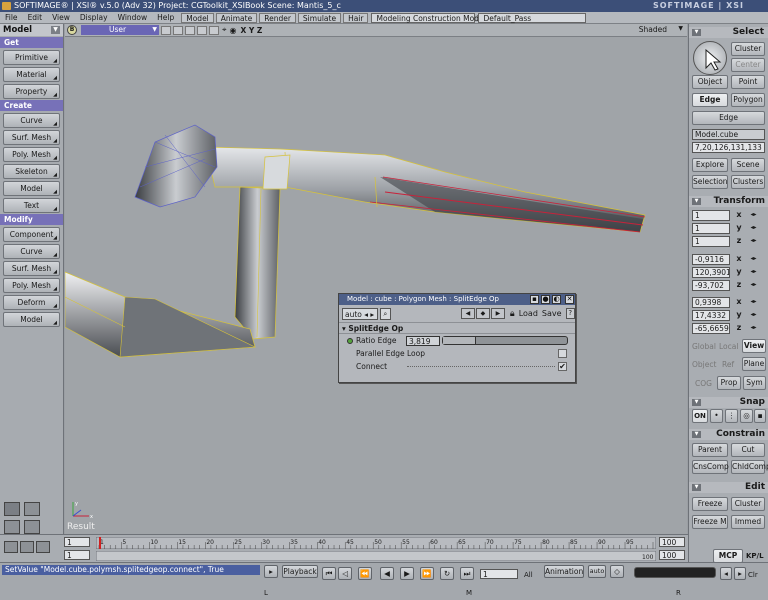 The width and height of the screenshot is (768, 600). What do you see at coordinates (748, 82) in the screenshot?
I see `point-button: Point` at bounding box center [748, 82].